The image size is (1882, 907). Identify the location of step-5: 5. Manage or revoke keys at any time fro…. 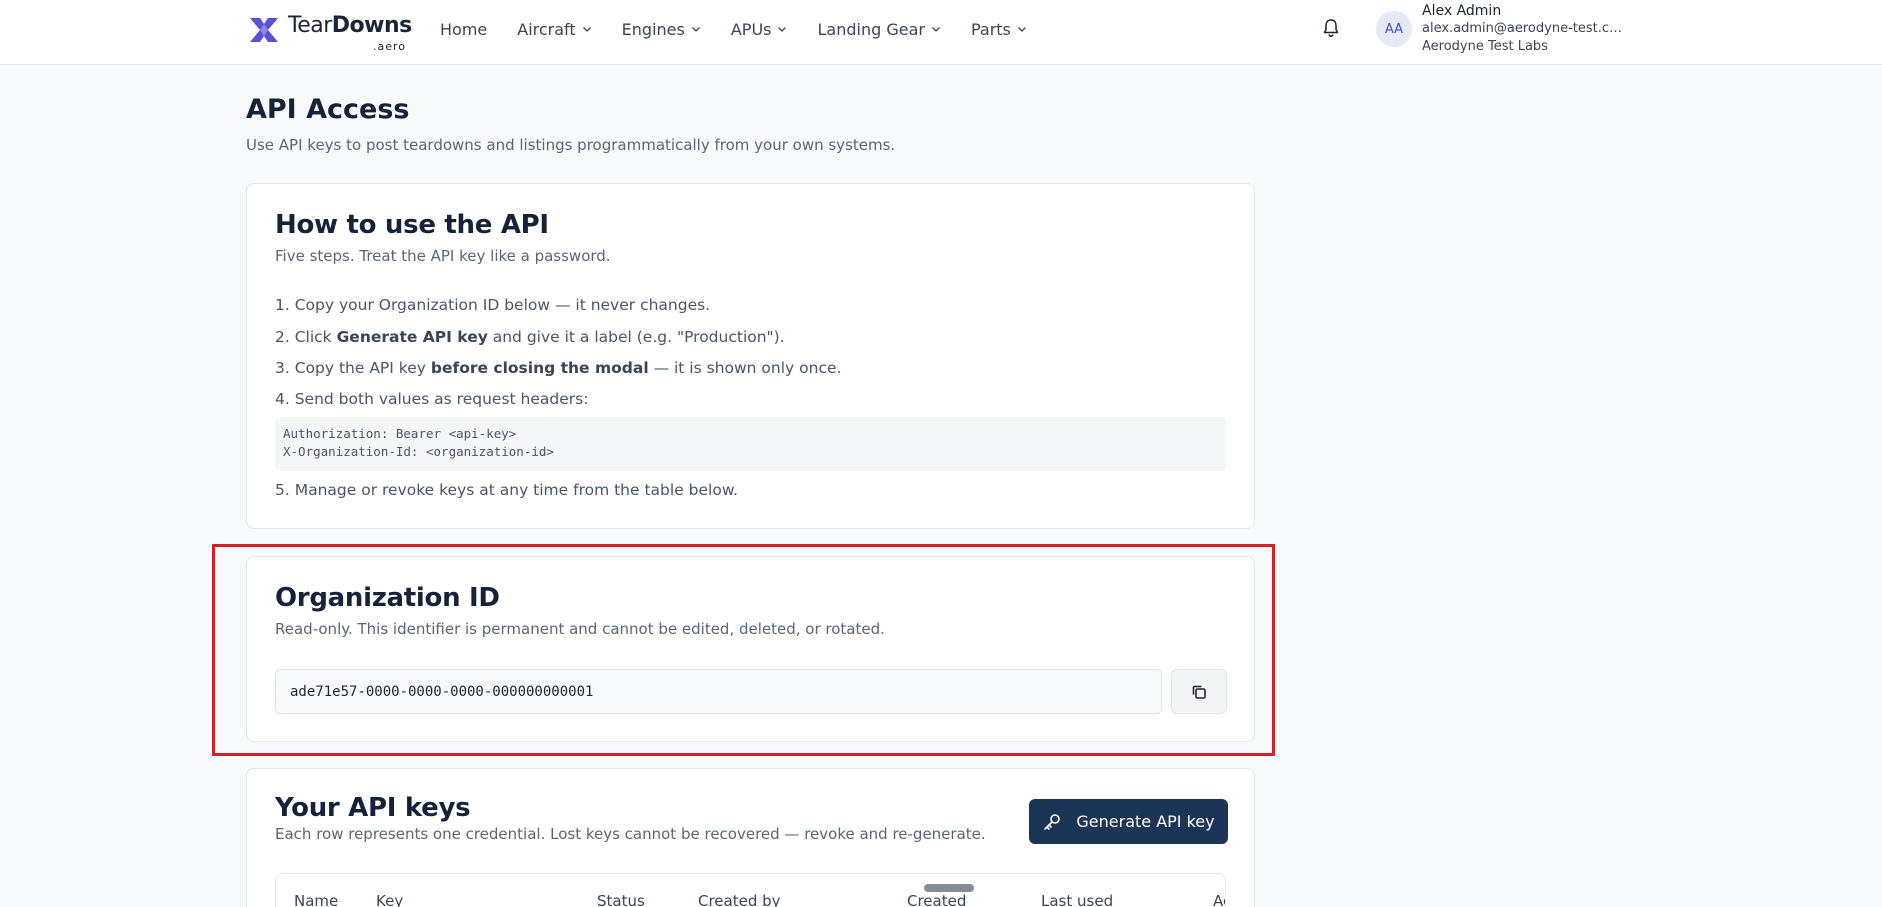
(507, 490).